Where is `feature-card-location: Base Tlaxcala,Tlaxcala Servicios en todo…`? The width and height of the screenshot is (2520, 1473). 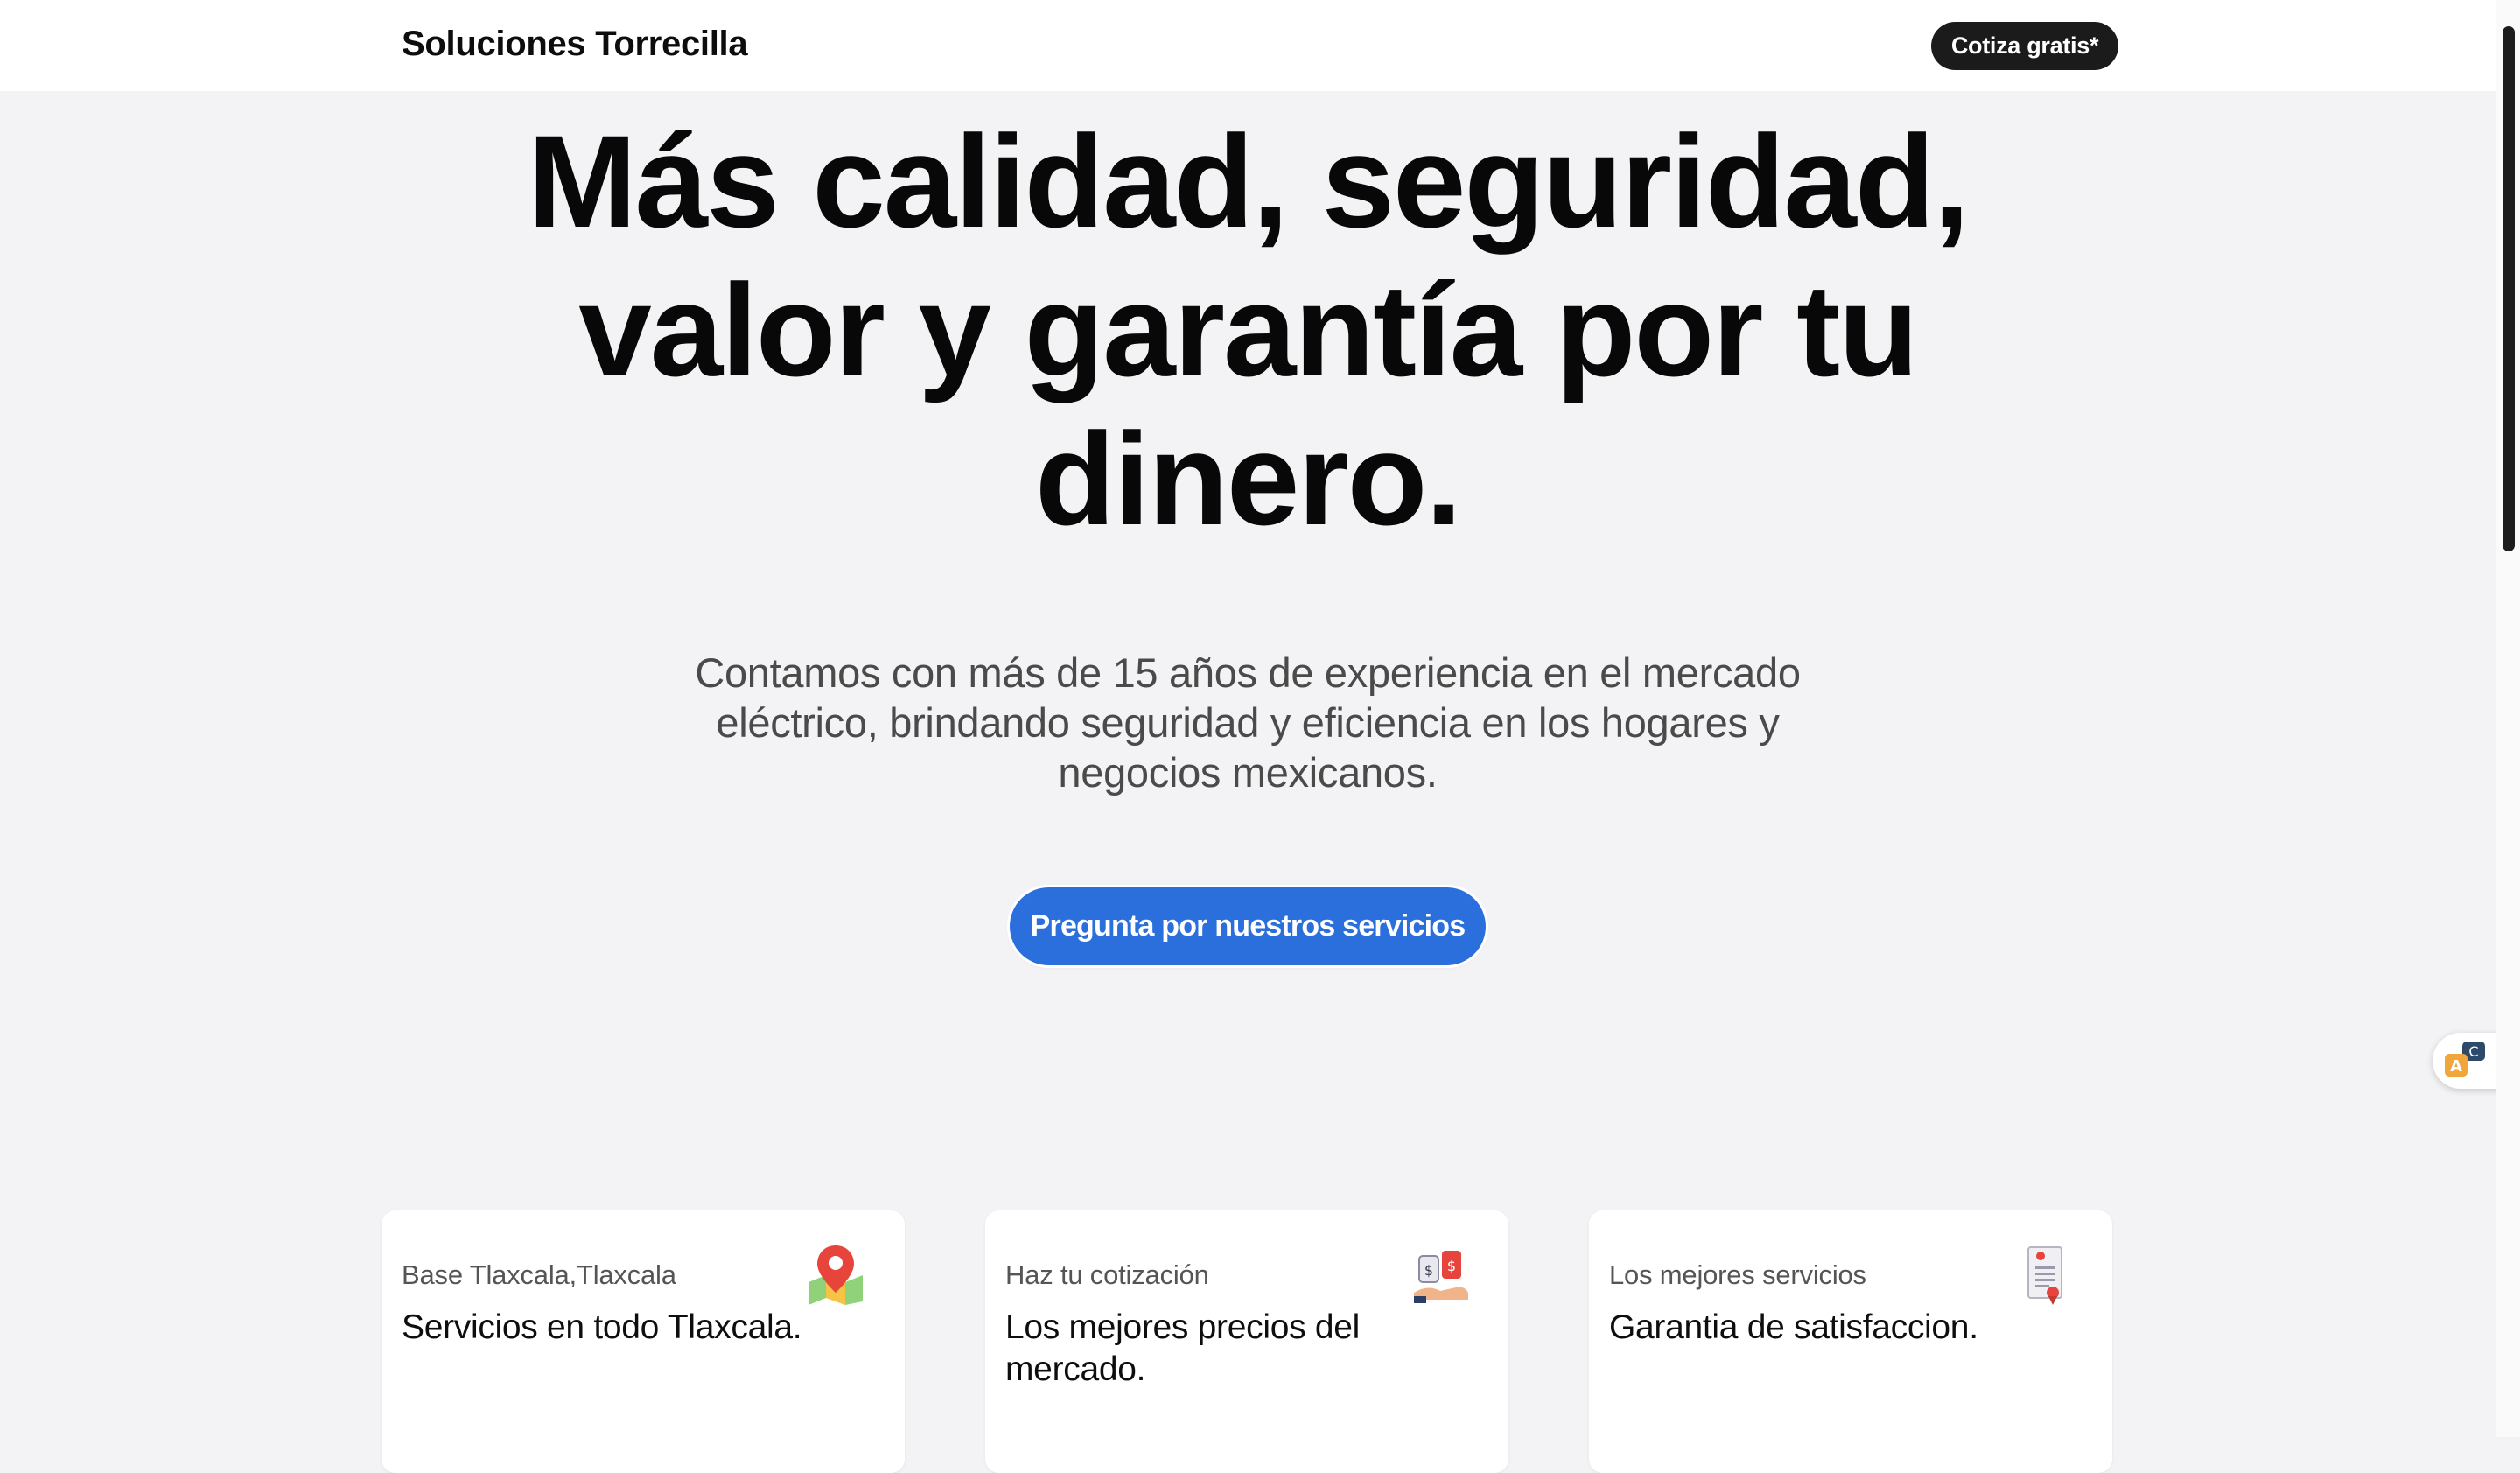 feature-card-location: Base Tlaxcala,Tlaxcala Servicios en todo… is located at coordinates (643, 1342).